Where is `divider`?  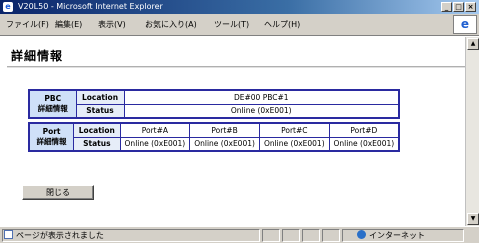
divider is located at coordinates (236, 67).